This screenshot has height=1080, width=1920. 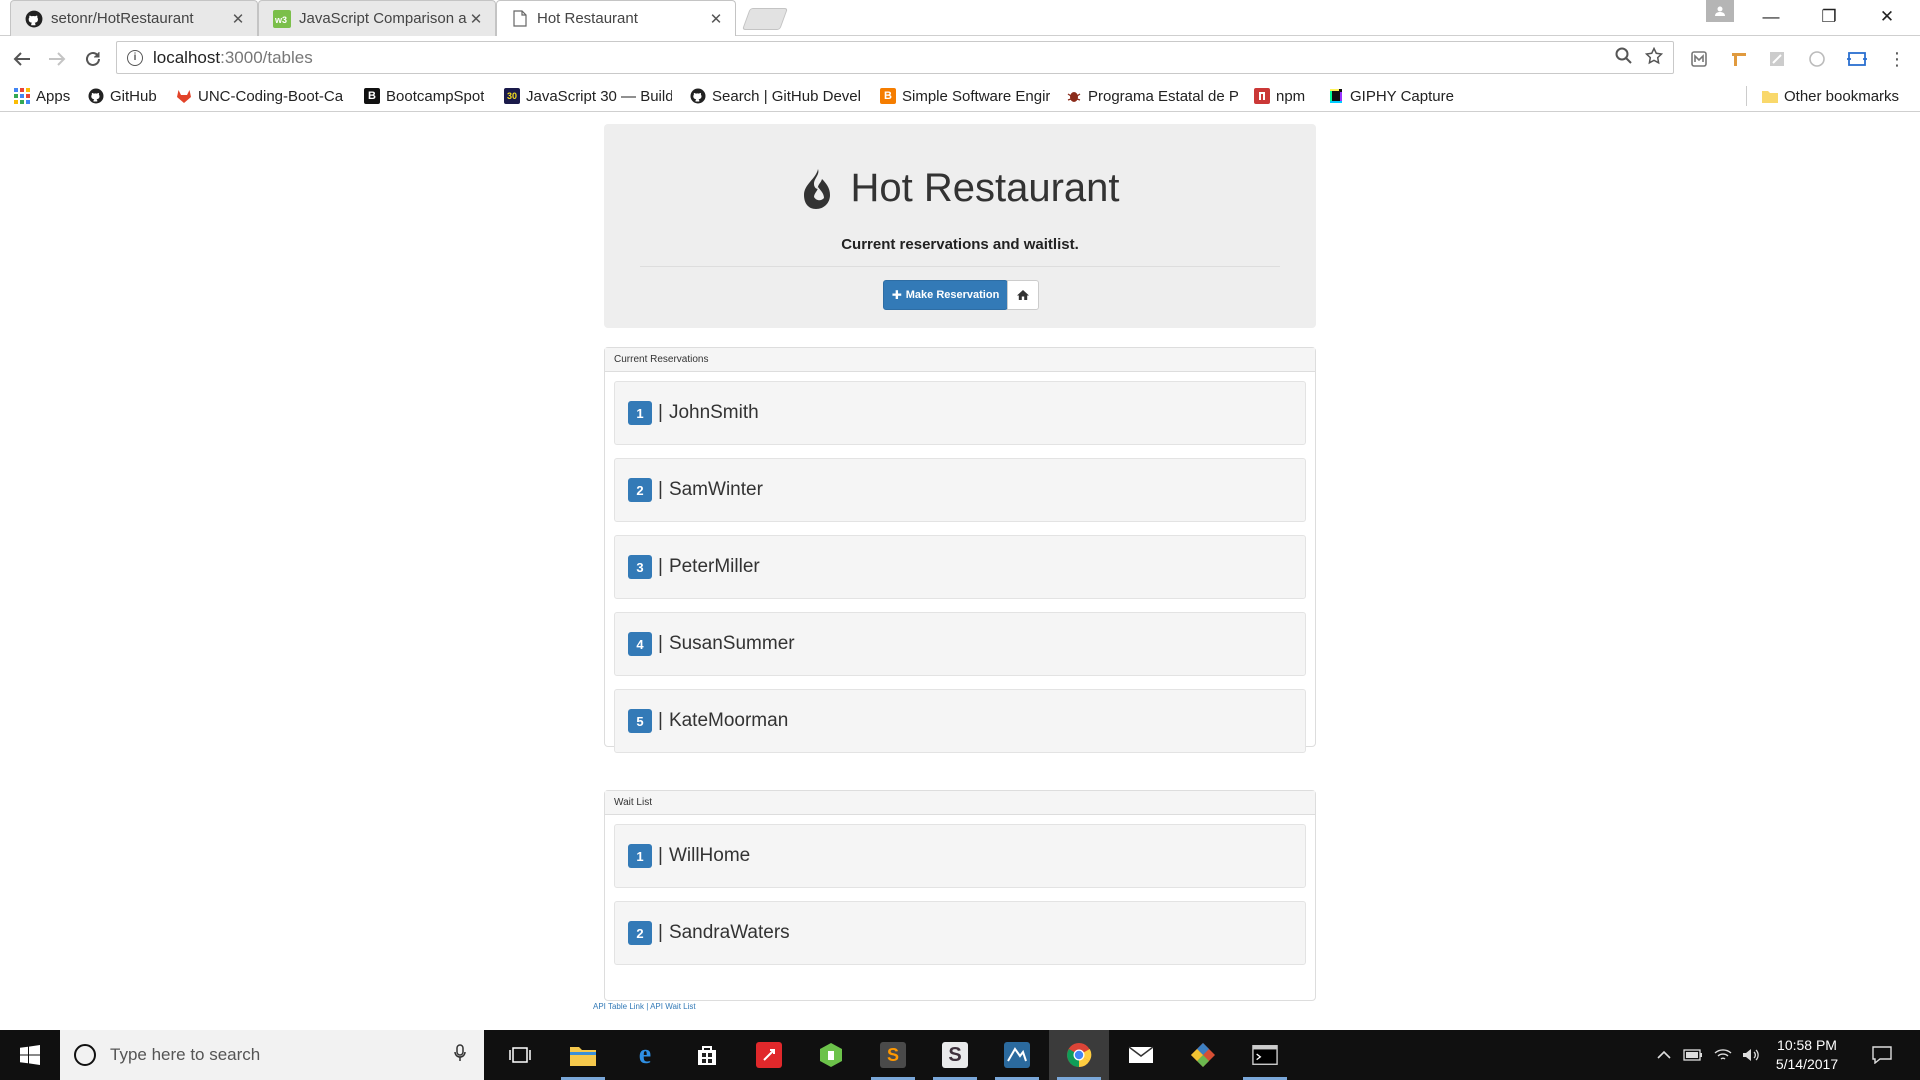 I want to click on task-view-icon, so click(x=520, y=1055).